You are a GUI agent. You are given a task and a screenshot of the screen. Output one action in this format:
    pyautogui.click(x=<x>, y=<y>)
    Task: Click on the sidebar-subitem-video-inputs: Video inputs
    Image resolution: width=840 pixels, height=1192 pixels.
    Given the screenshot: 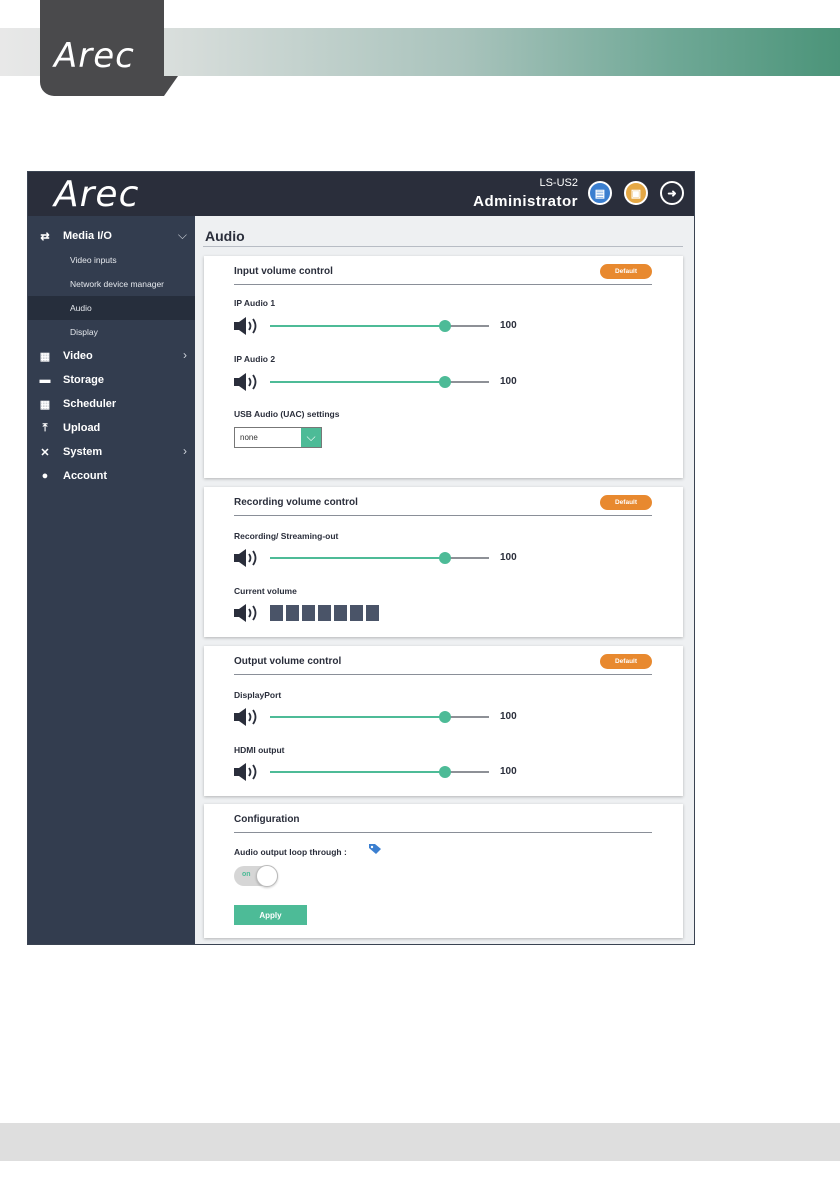 What is the action you would take?
    pyautogui.click(x=111, y=260)
    